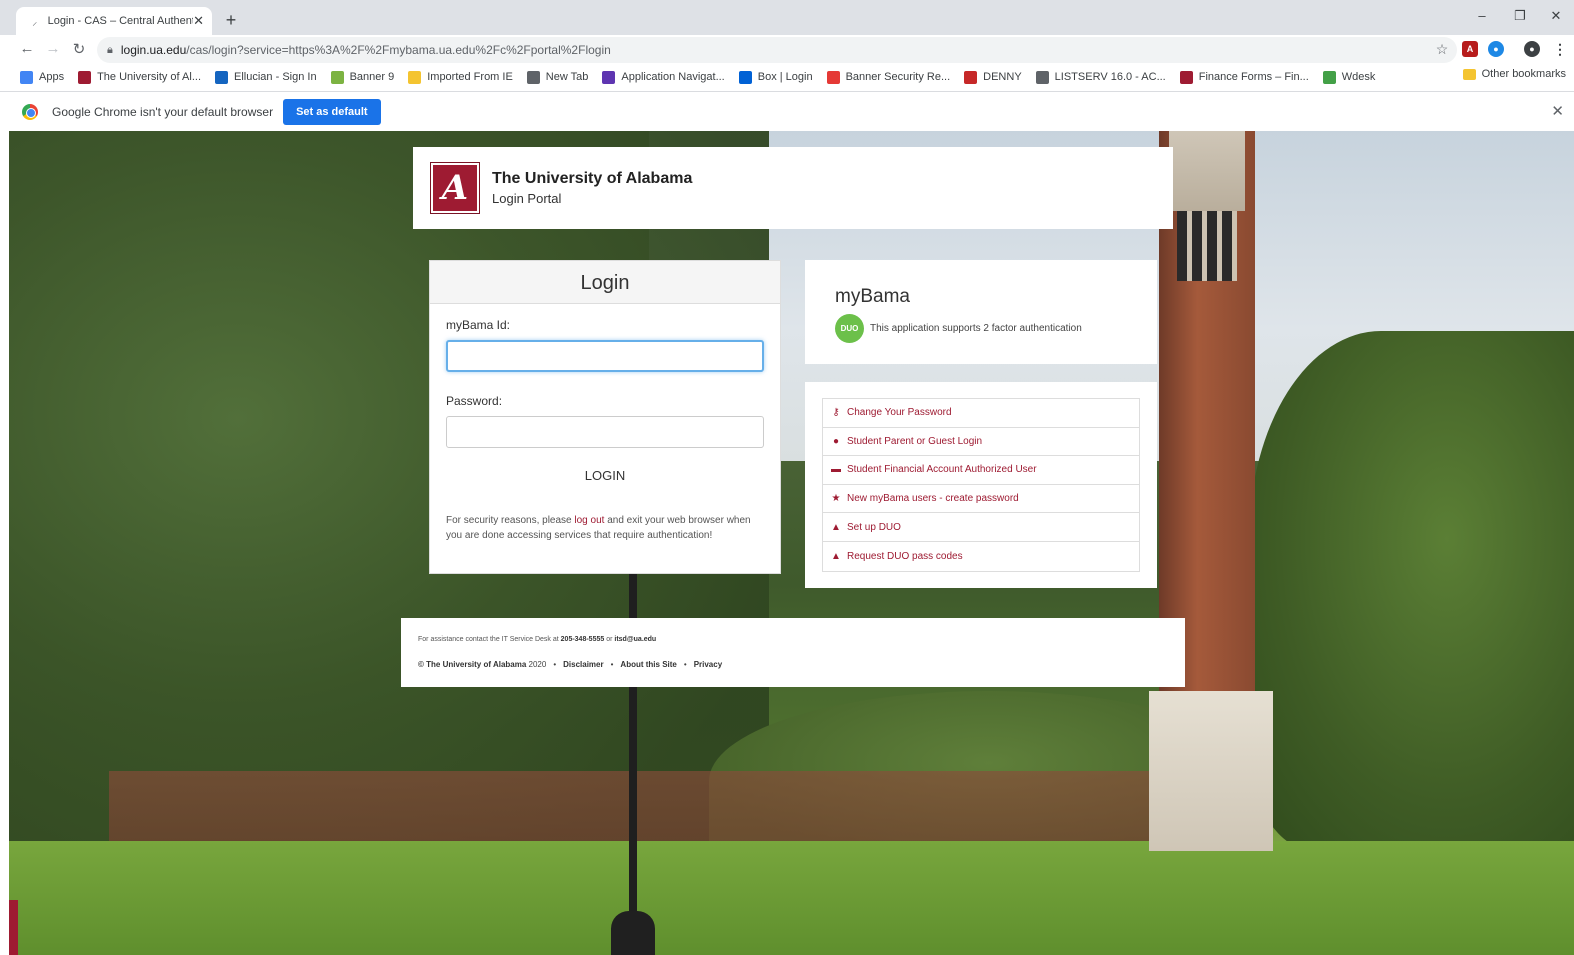  I want to click on mybama-id-input, so click(605, 356).